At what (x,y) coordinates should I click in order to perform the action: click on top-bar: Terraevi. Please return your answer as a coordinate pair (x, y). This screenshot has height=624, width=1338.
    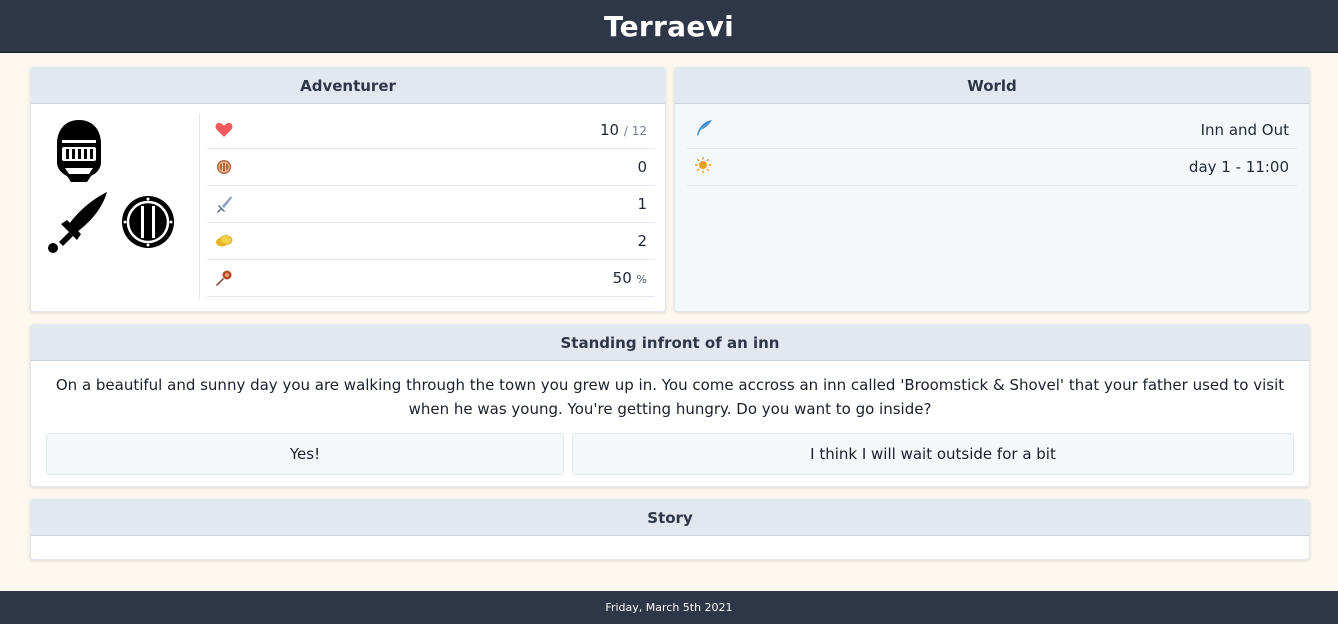
    Looking at the image, I should click on (669, 26).